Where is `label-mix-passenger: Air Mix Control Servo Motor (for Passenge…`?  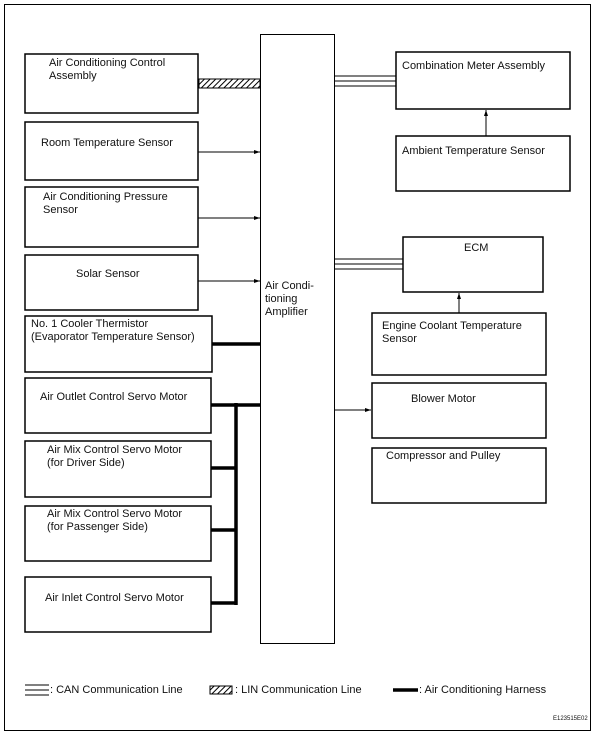 label-mix-passenger: Air Mix Control Servo Motor (for Passenge… is located at coordinates (115, 520).